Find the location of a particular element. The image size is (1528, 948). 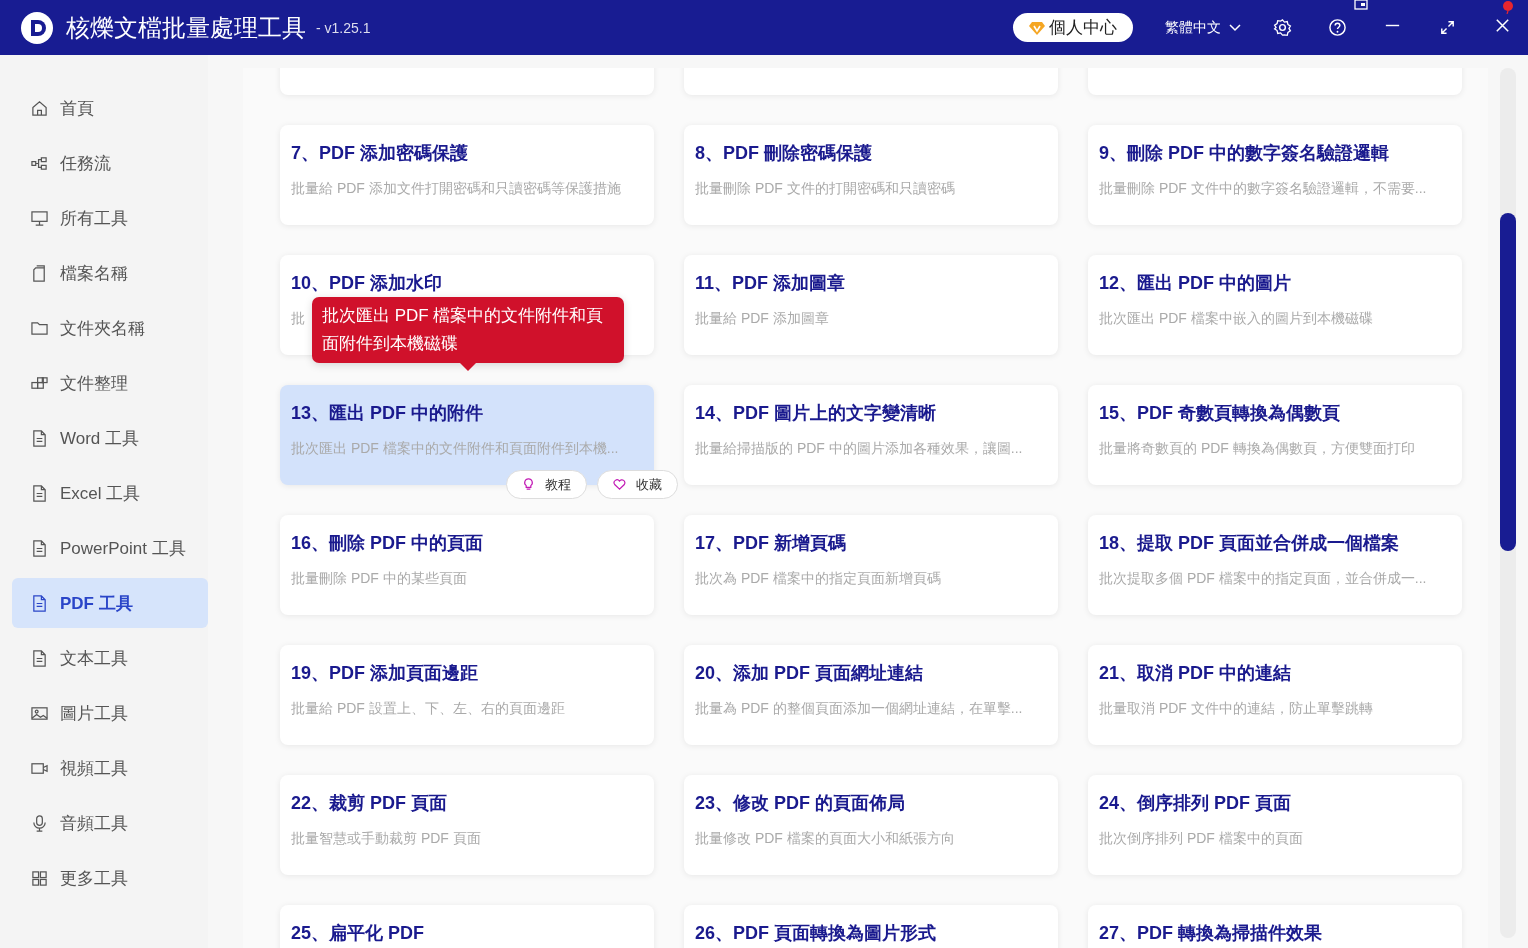

card-description: 批量修改 PDF 檔案的頁面大小和紙張方向 is located at coordinates (825, 839).